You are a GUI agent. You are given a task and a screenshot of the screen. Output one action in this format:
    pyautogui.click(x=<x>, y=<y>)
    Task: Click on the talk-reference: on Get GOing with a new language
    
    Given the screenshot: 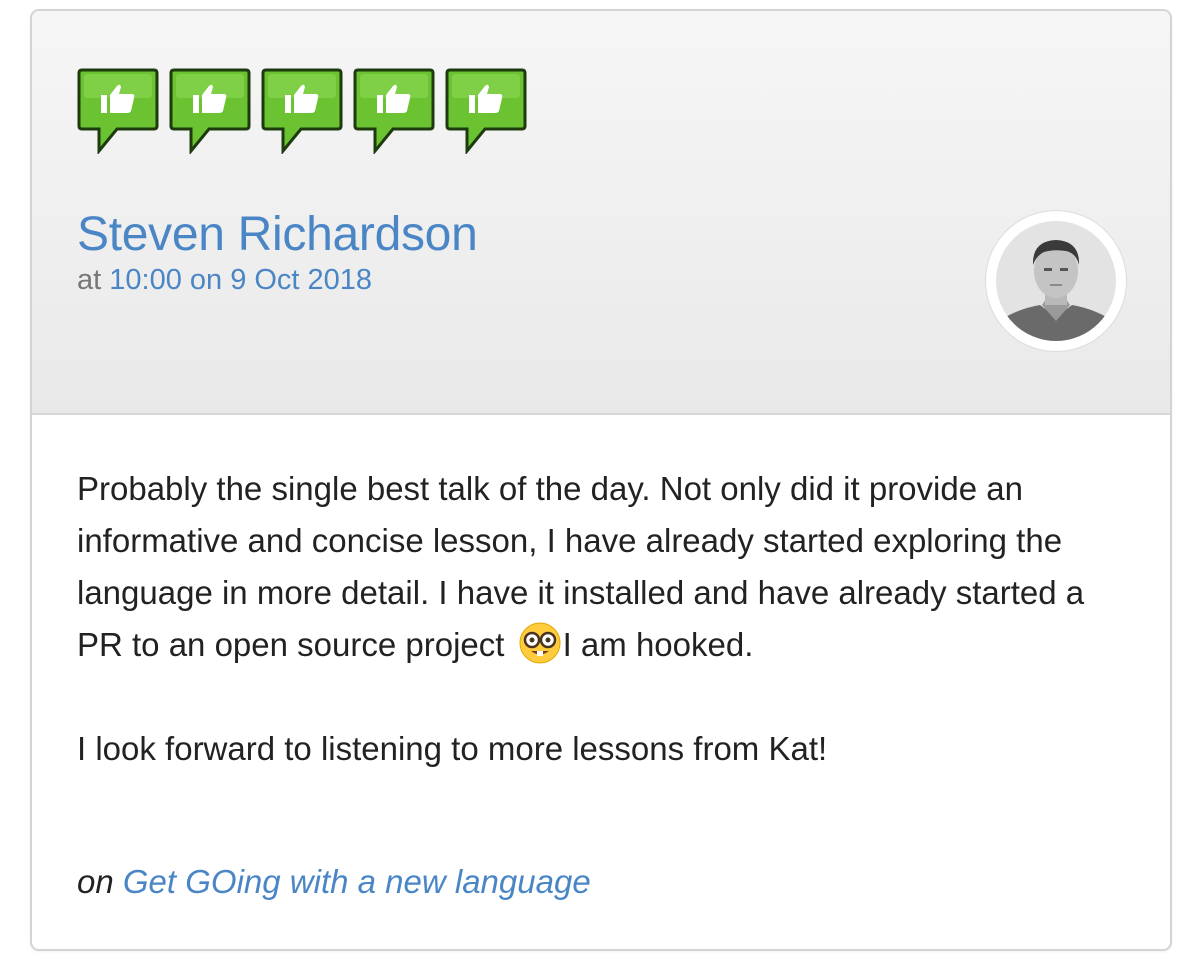 What is the action you would take?
    pyautogui.click(x=334, y=882)
    